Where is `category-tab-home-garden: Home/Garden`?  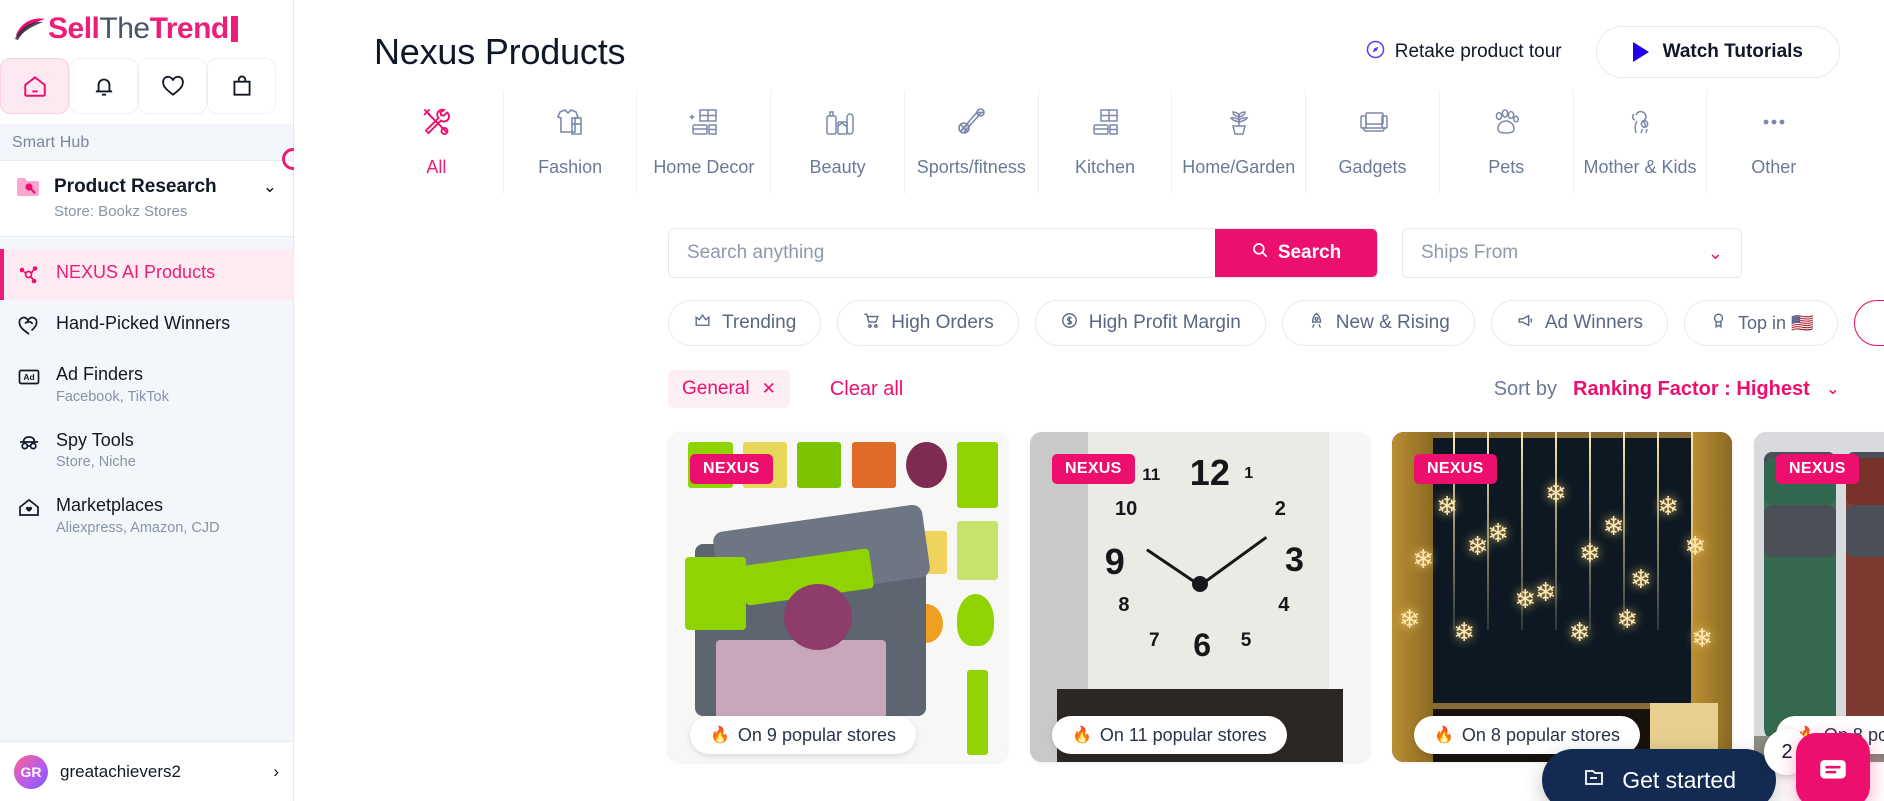 category-tab-home-garden: Home/Garden is located at coordinates (1239, 142).